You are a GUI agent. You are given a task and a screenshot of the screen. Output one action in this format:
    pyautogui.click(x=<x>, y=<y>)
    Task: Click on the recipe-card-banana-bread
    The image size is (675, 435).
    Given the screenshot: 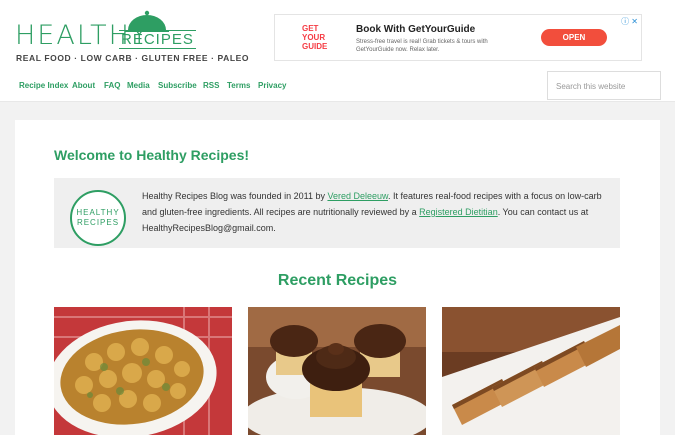 What is the action you would take?
    pyautogui.click(x=531, y=371)
    